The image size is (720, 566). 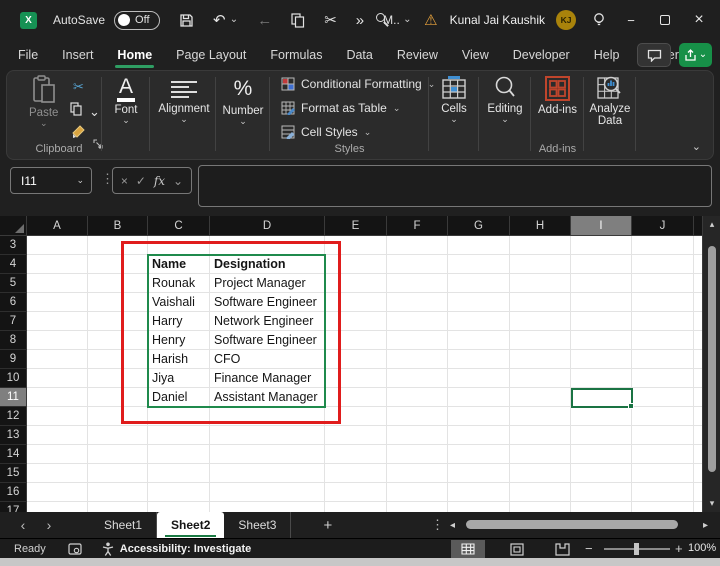 I want to click on cell-D14, so click(x=267, y=454).